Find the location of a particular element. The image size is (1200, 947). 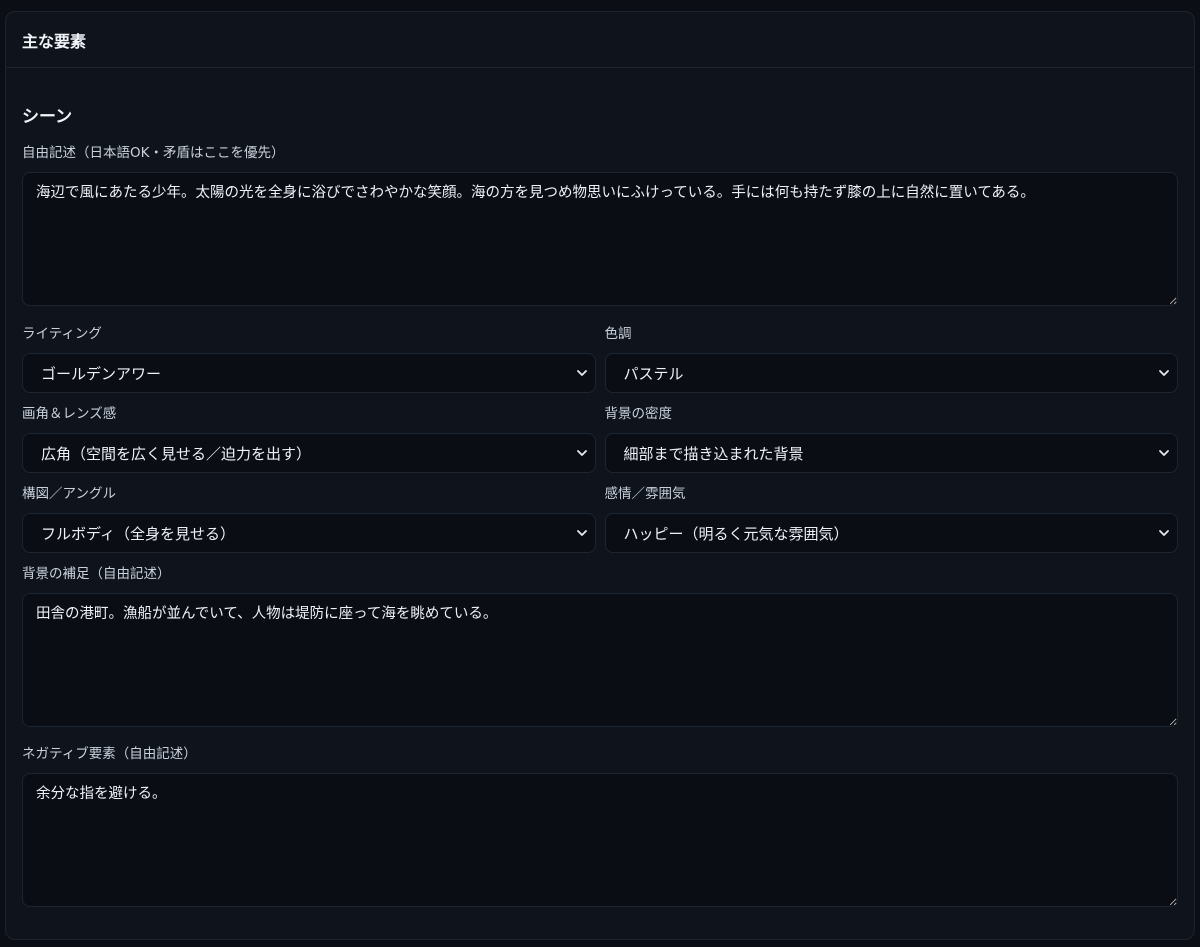

emotion-select-value: ハッピー（明るく元気な雰囲気） is located at coordinates (891, 533).